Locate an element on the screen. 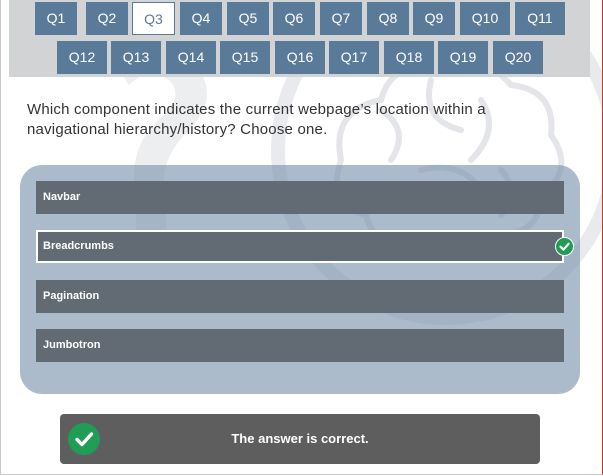 The height and width of the screenshot is (476, 603). nav-q17-button: Q17 is located at coordinates (354, 57).